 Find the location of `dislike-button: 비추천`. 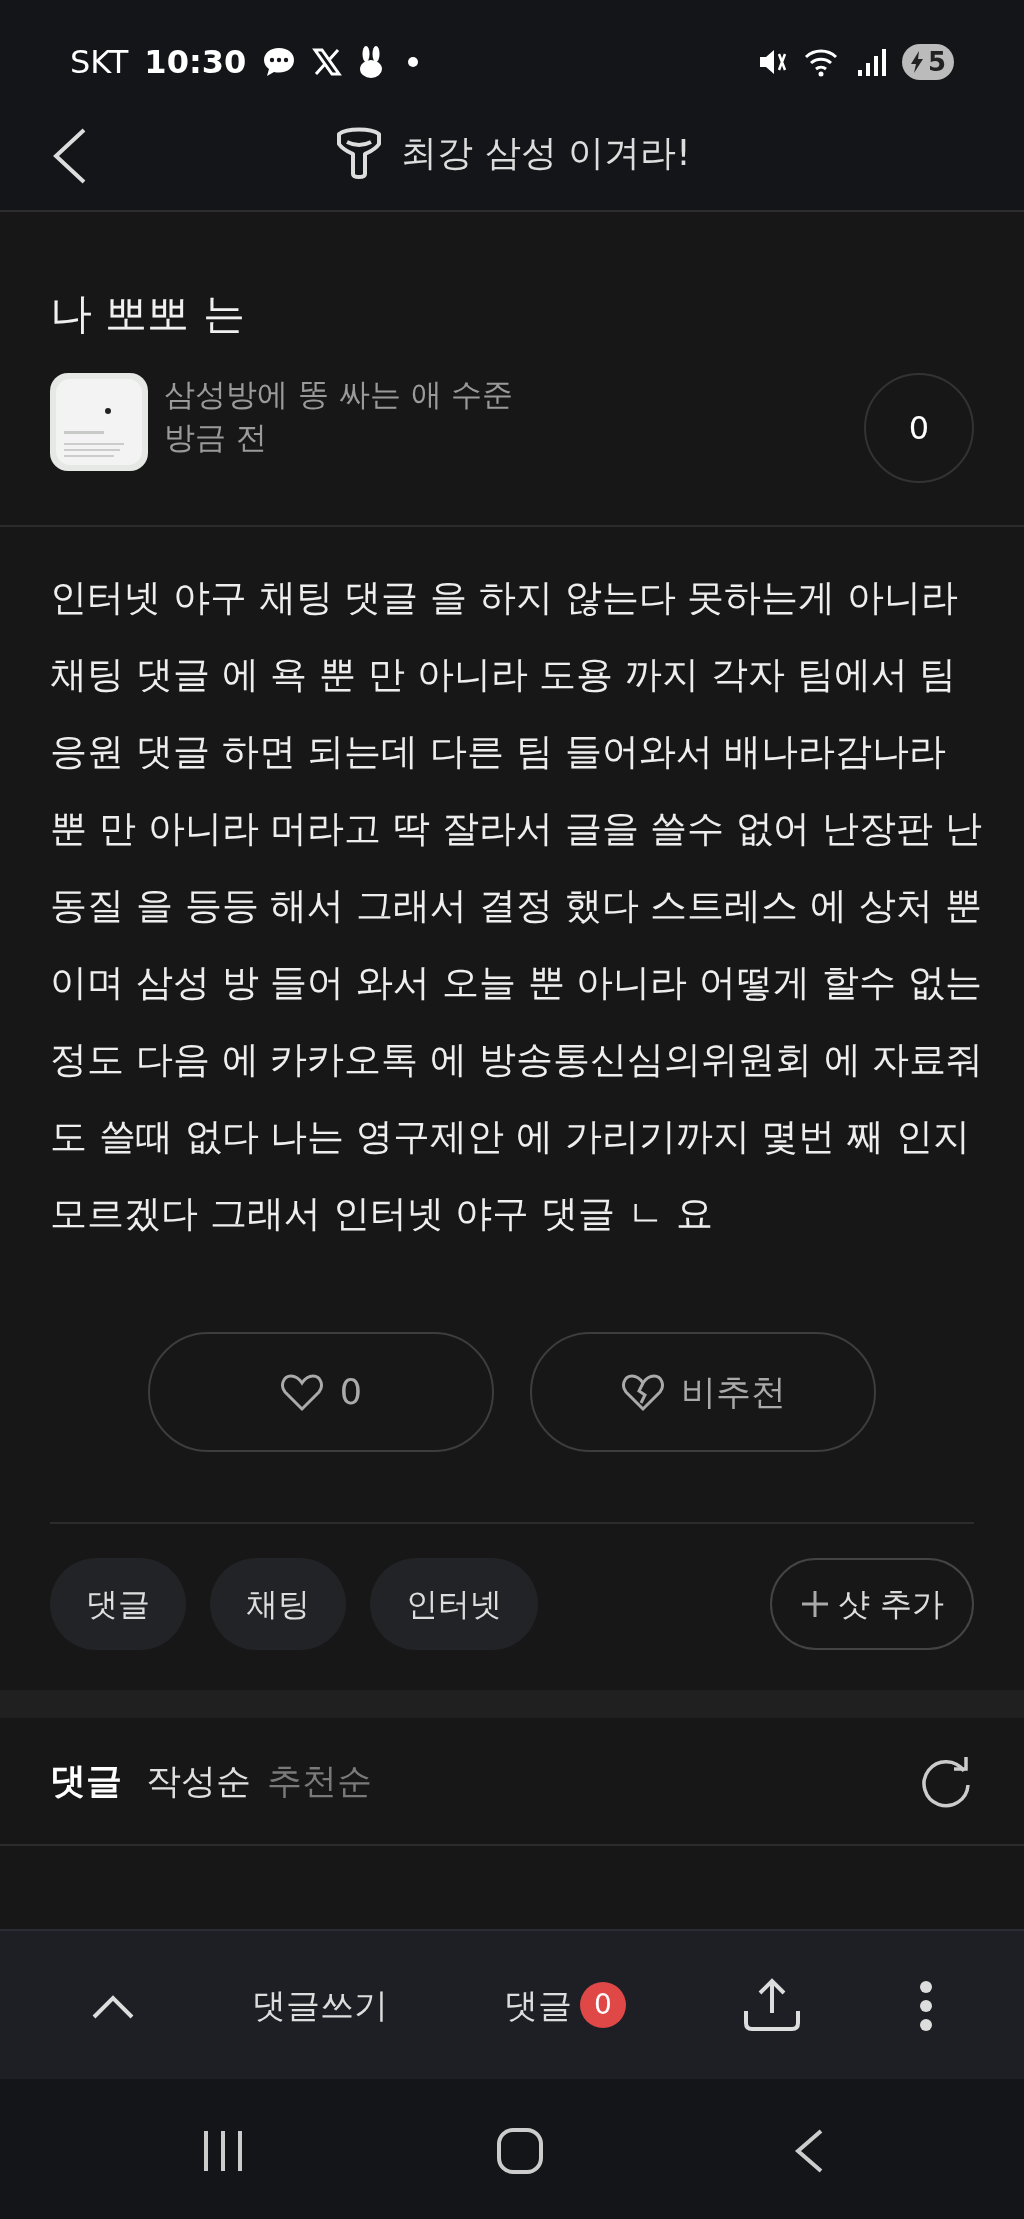

dislike-button: 비추천 is located at coordinates (703, 1392).